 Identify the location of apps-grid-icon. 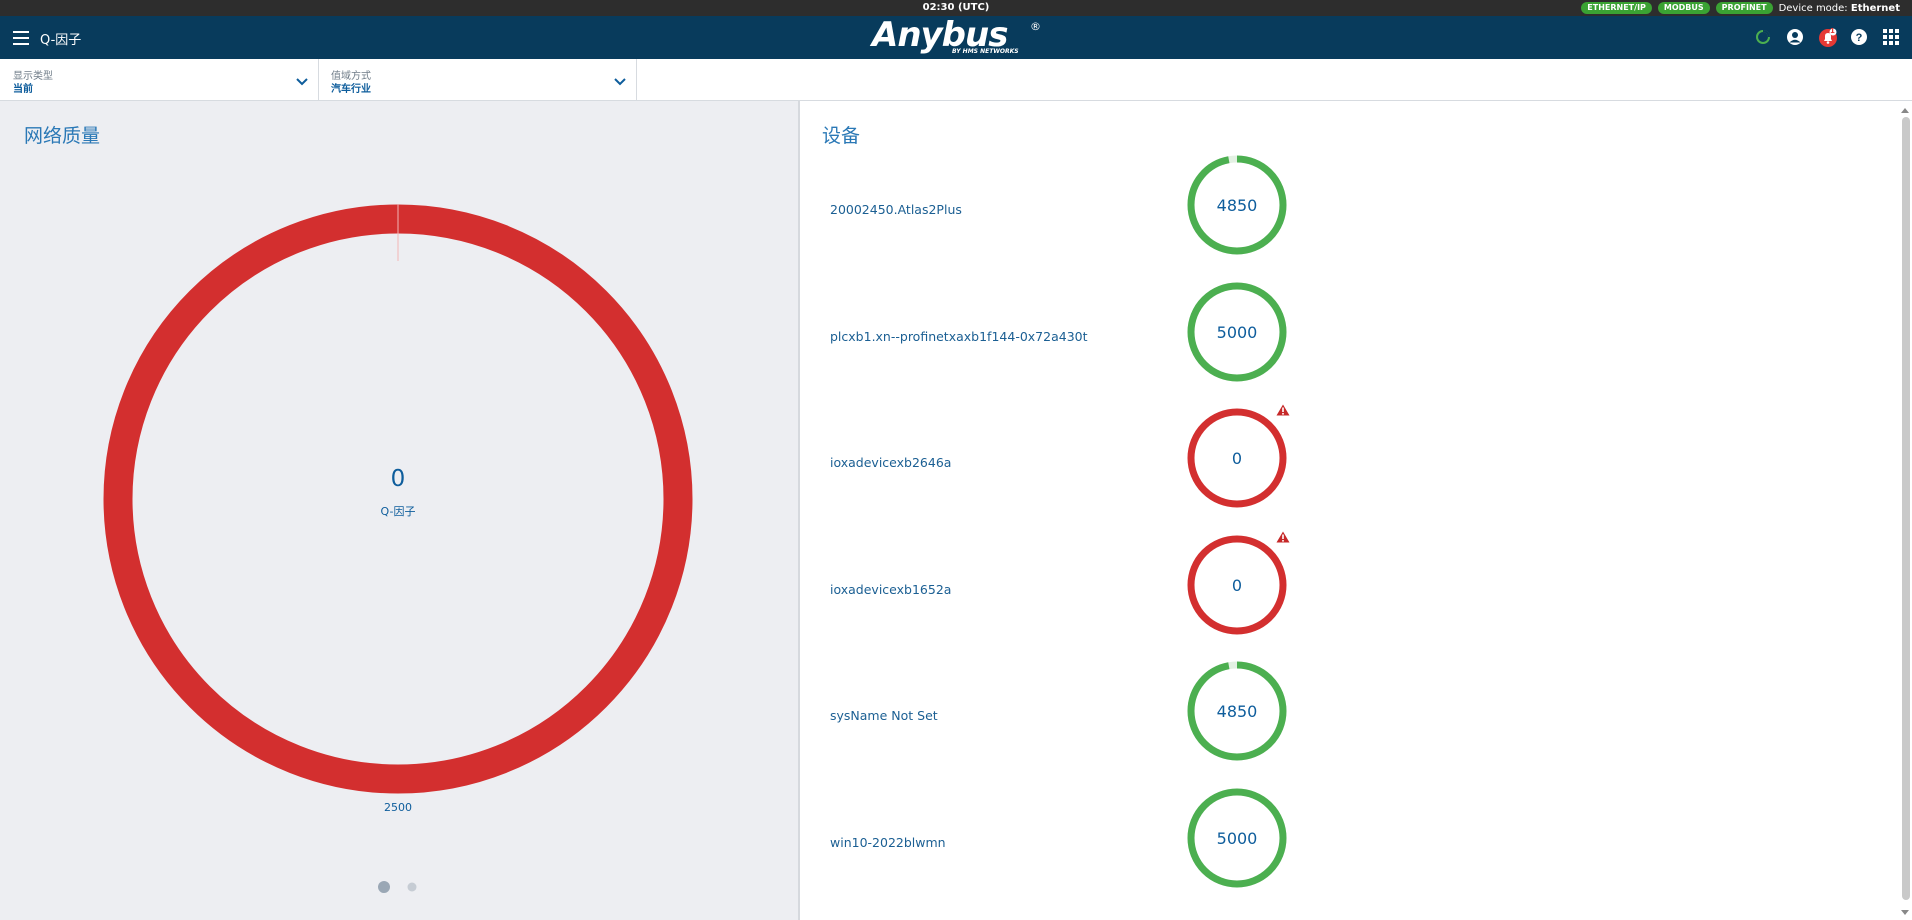
(1891, 37).